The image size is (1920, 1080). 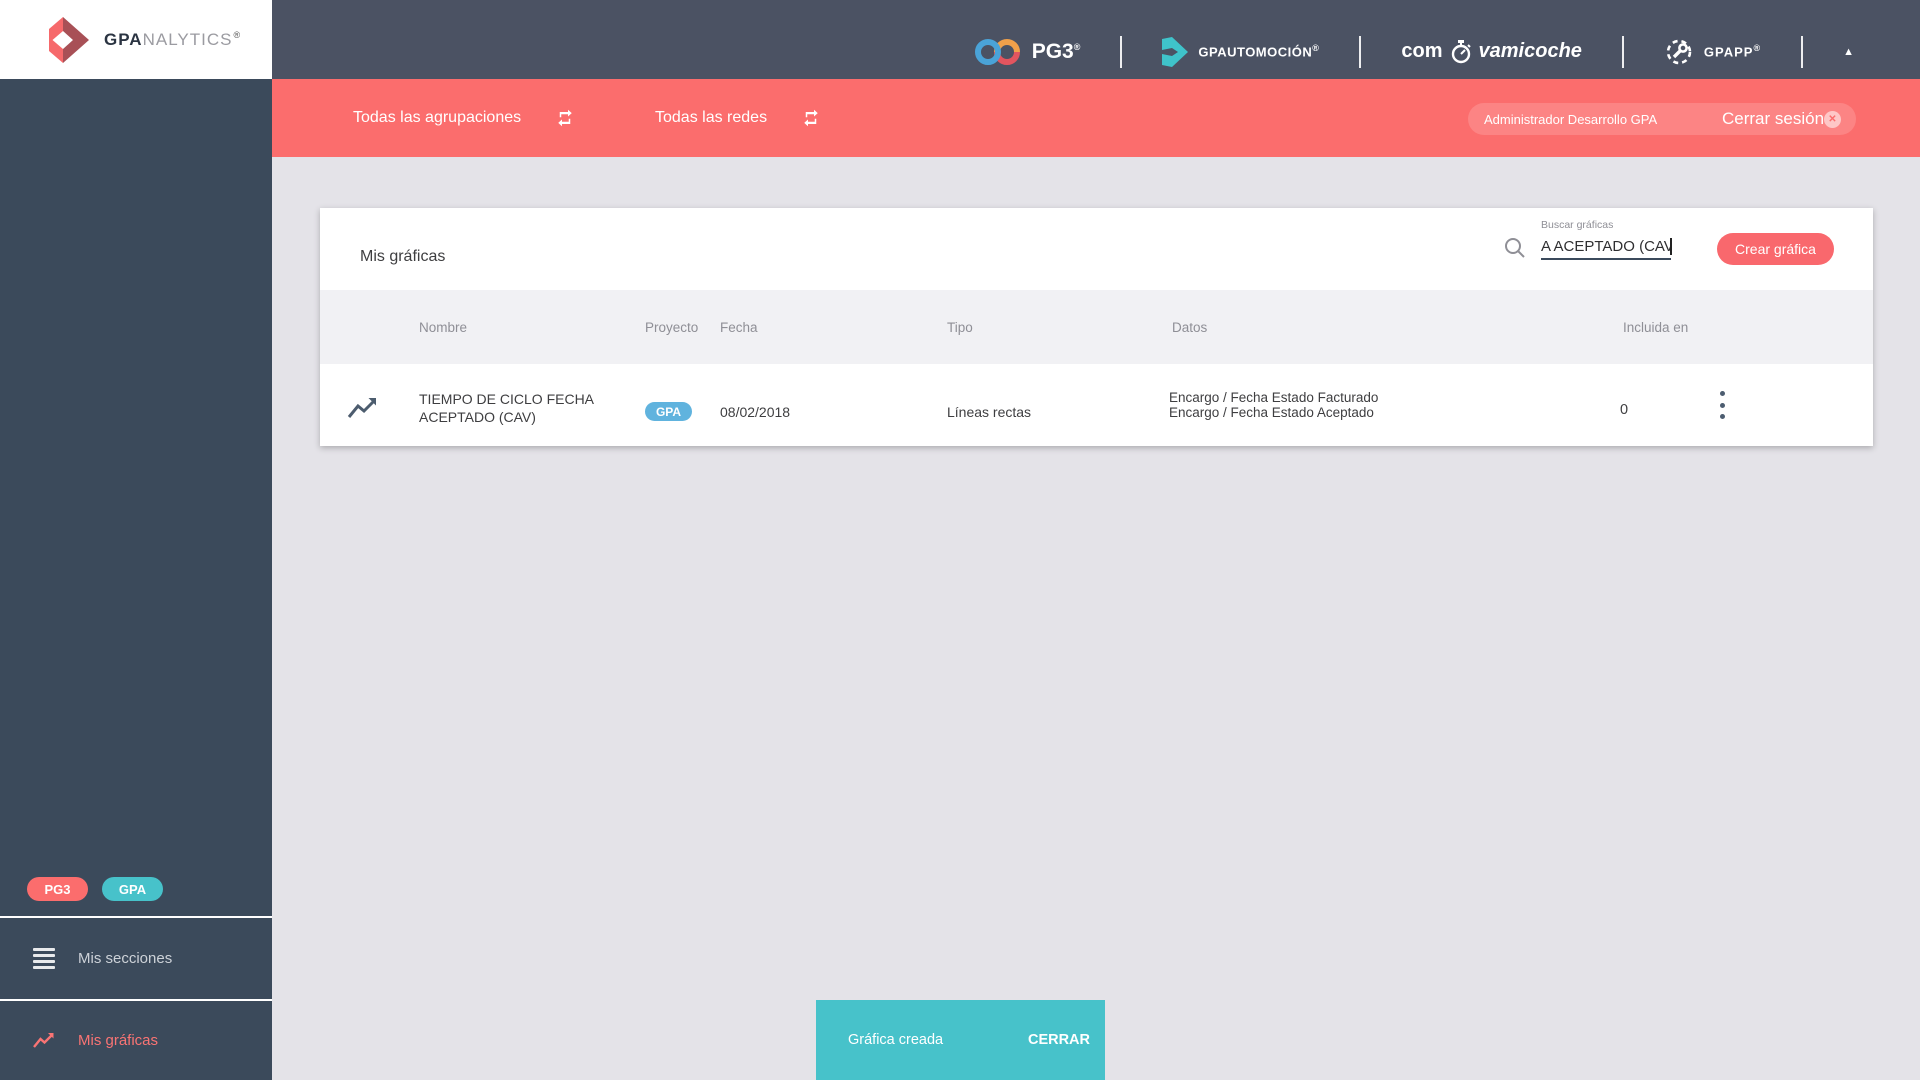 I want to click on compravamicoche-com-label: com, so click(x=1422, y=51).